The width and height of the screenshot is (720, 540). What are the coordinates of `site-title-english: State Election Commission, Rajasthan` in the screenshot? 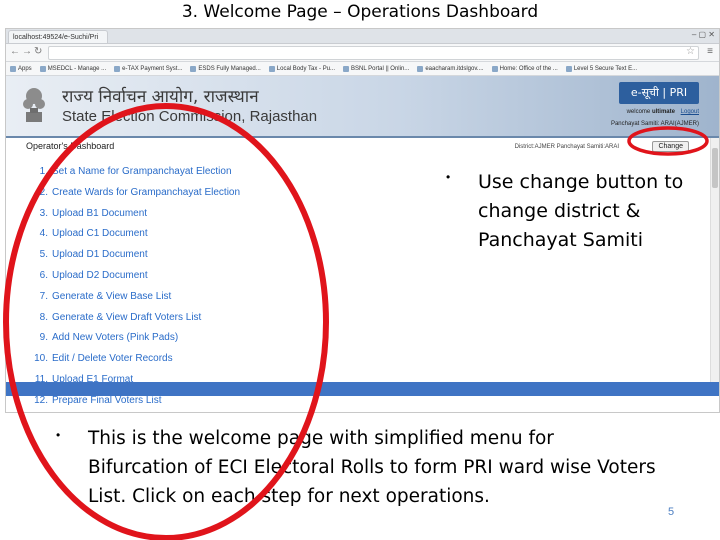 It's located at (190, 116).